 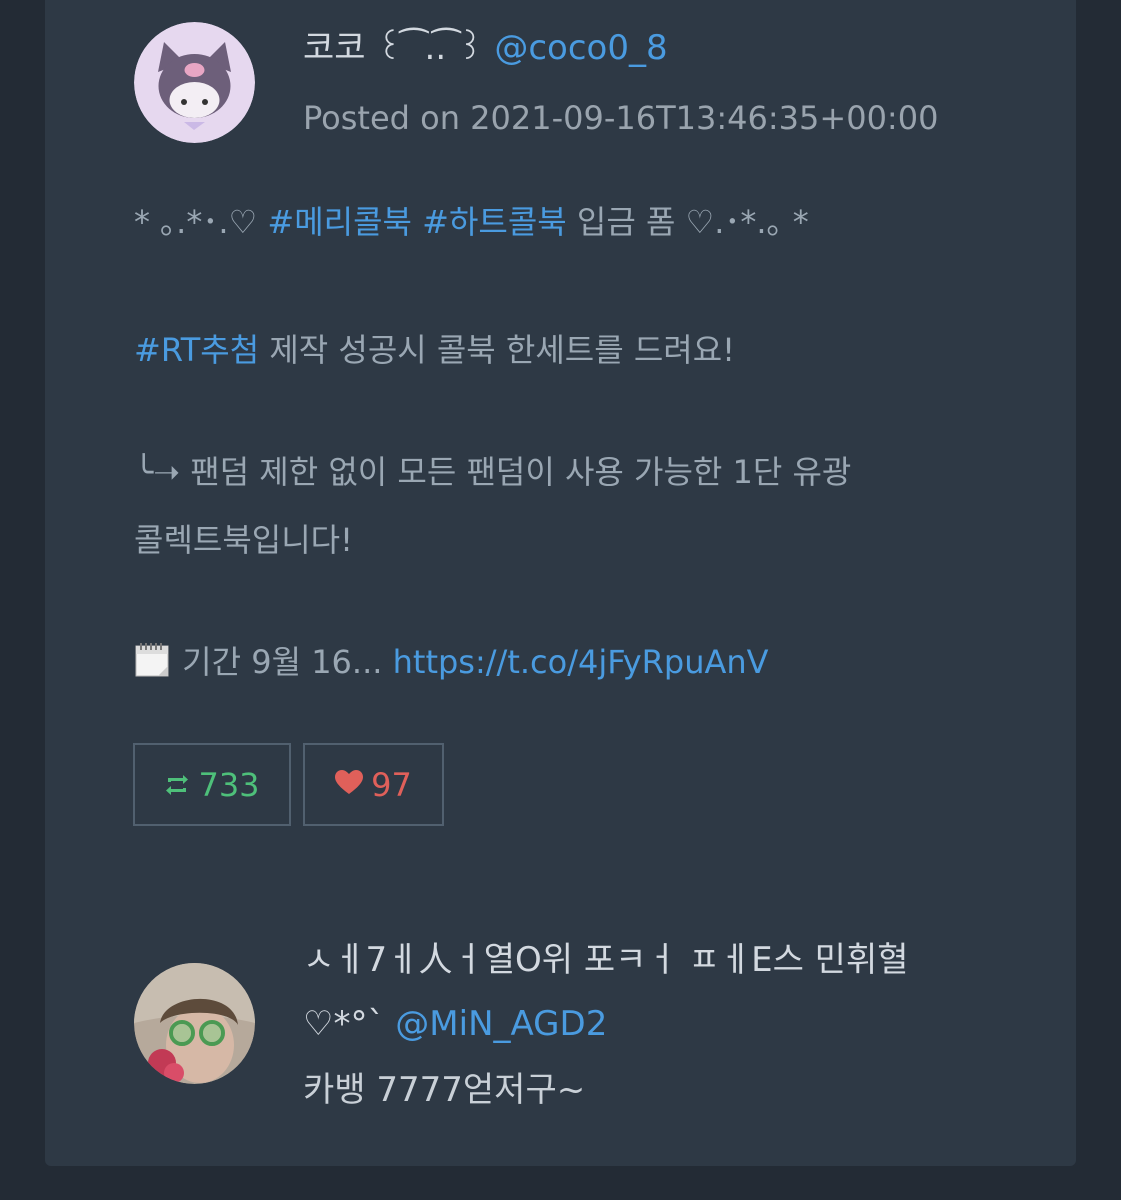 I want to click on post-author: 코코 ꒰ ͡ ..͡ ꒱ @coco0_8, so click(x=485, y=48).